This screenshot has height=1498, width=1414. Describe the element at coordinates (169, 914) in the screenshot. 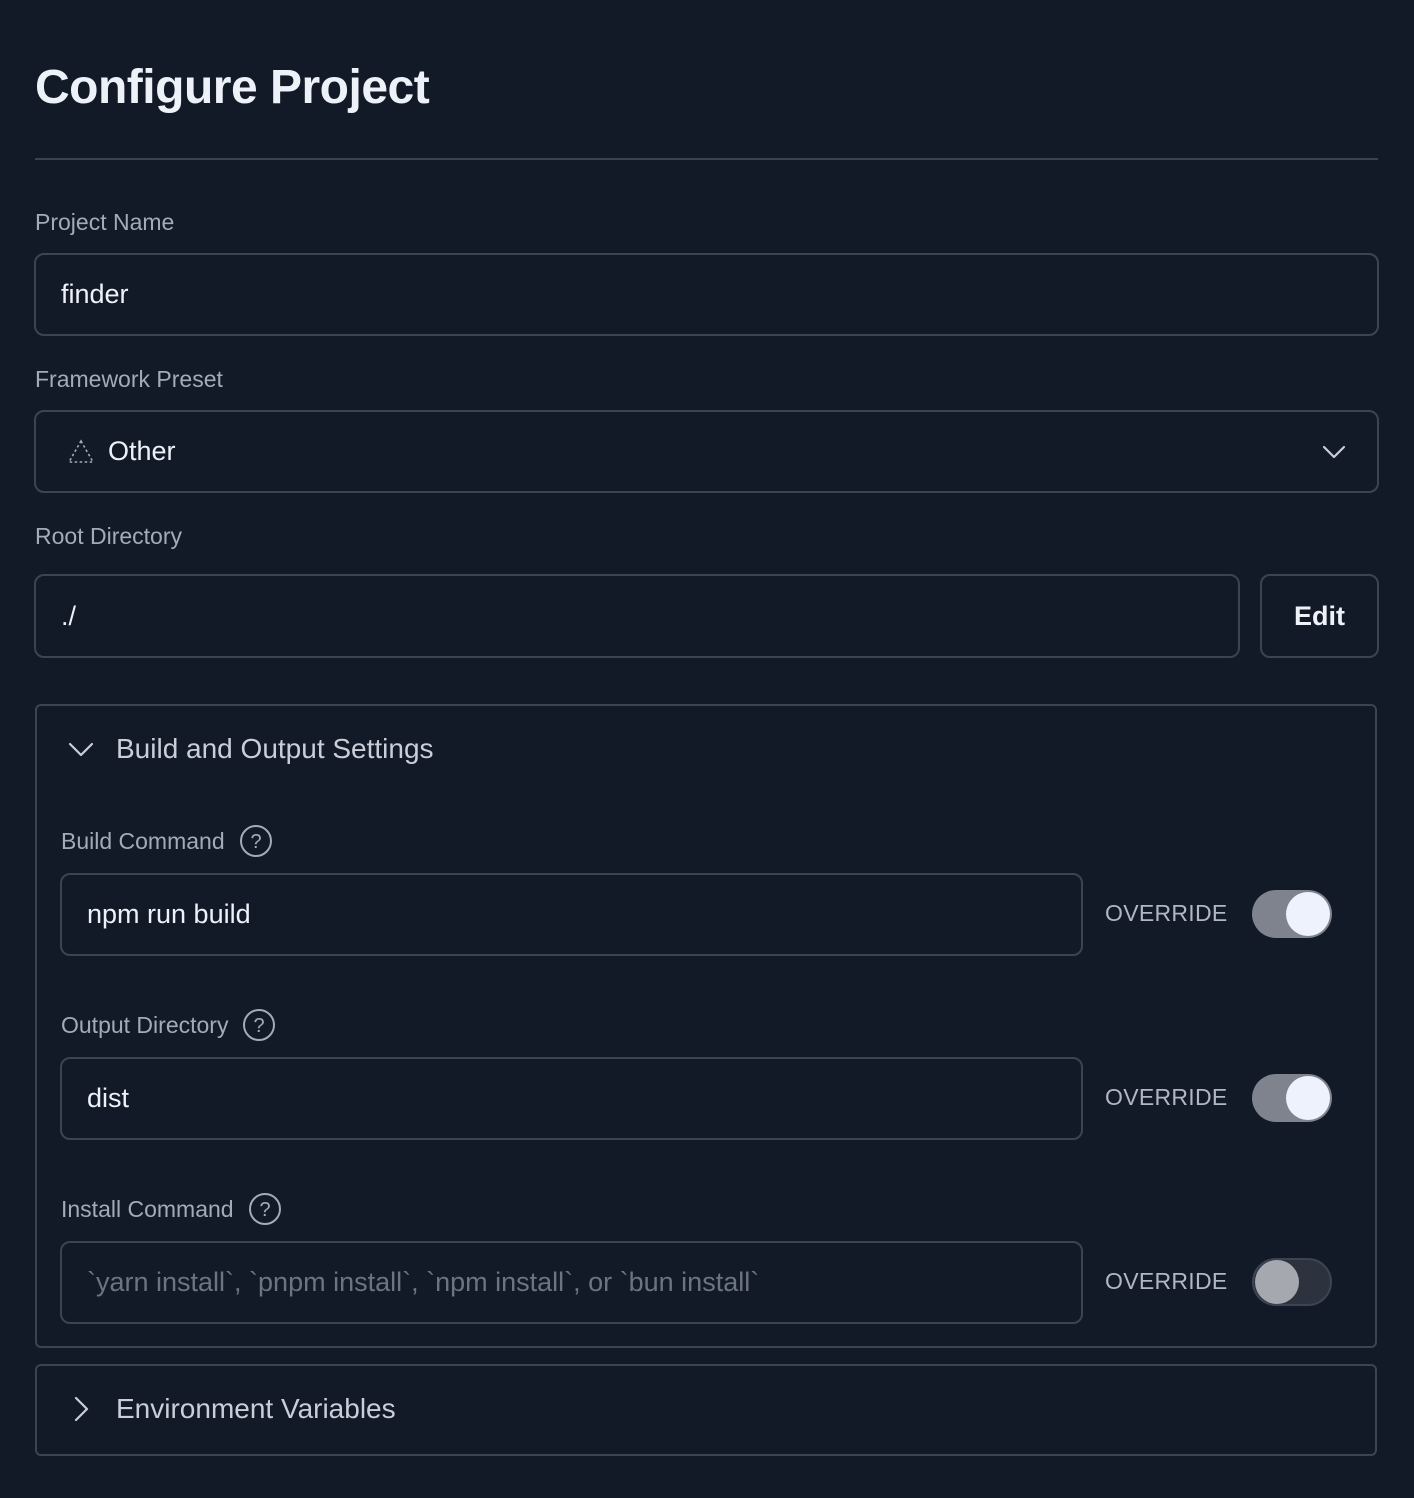

I see `build-command-value: npm run build` at that location.